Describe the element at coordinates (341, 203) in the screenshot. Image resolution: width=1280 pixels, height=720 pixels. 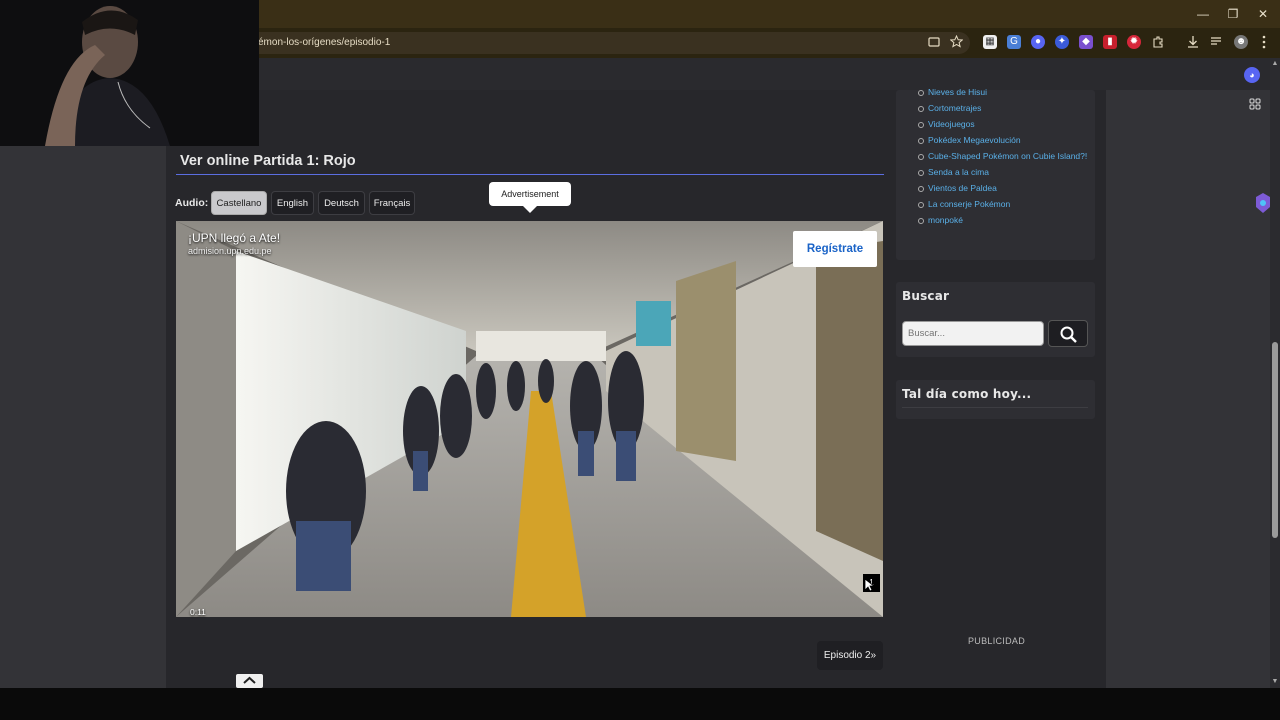
I see `audio-deutsch-button: Deutsch` at that location.